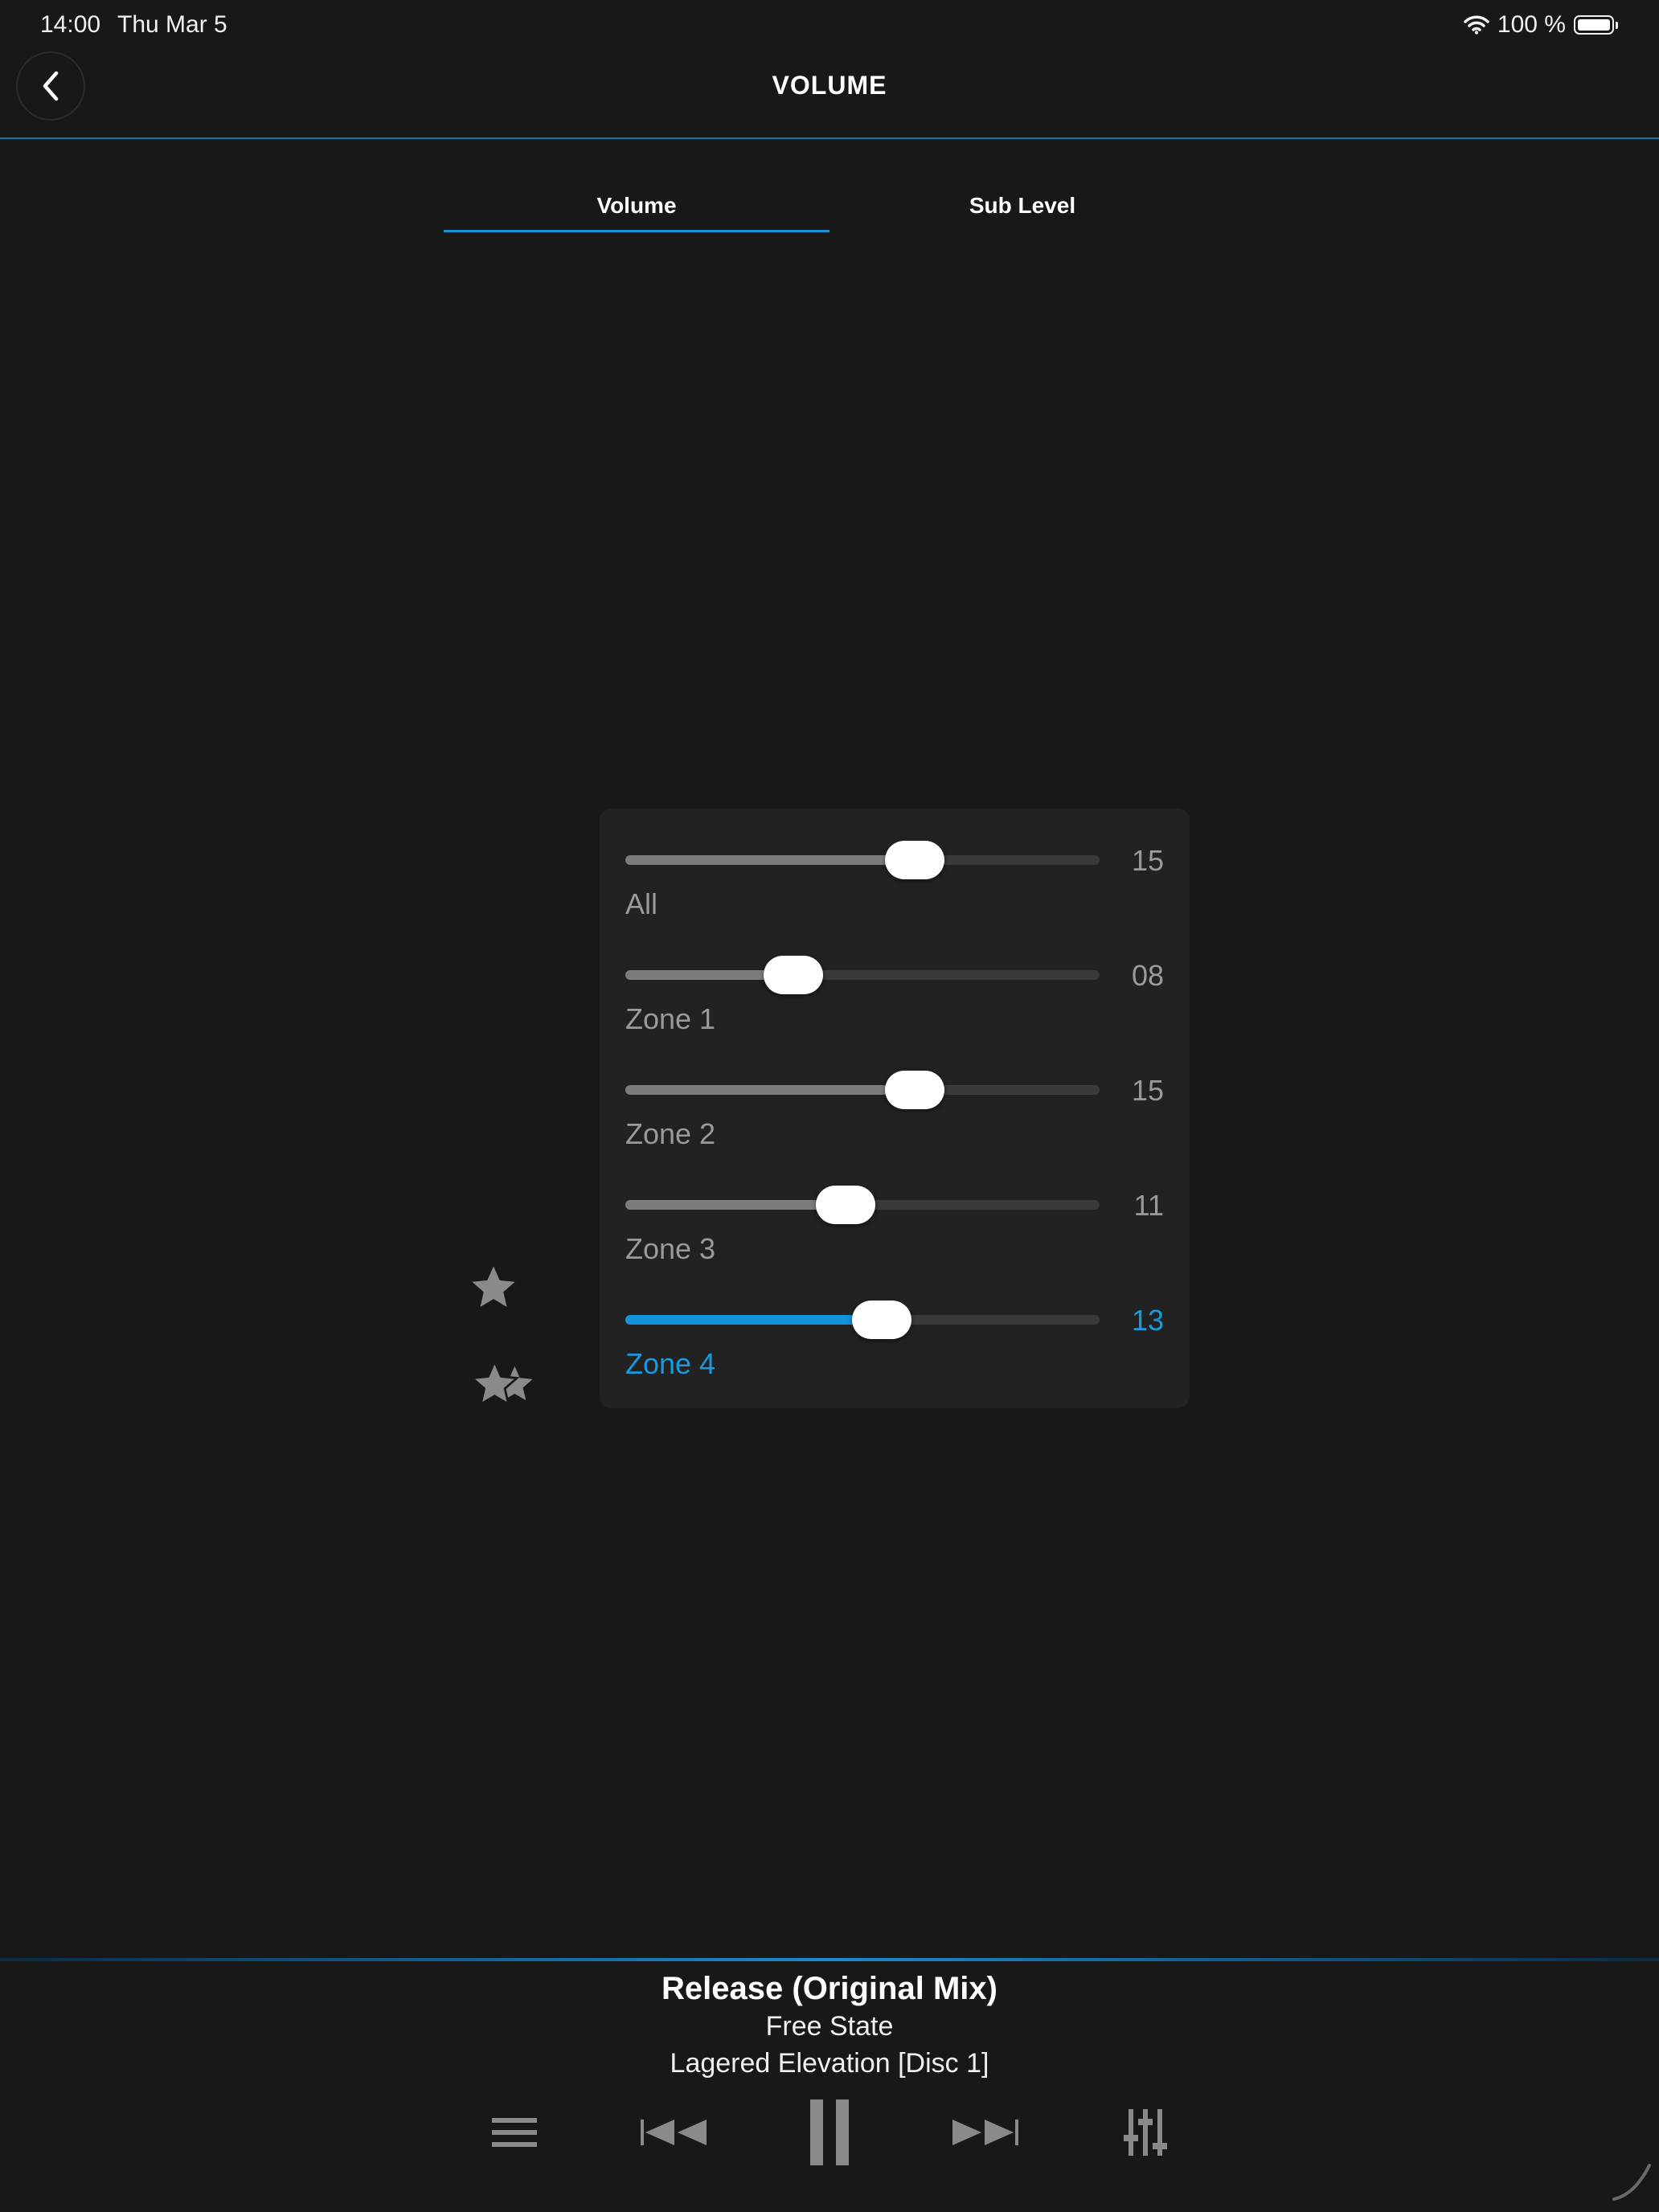 Image resolution: width=1659 pixels, height=2212 pixels. Describe the element at coordinates (670, 1363) in the screenshot. I see `volume-label: Zone 4` at that location.